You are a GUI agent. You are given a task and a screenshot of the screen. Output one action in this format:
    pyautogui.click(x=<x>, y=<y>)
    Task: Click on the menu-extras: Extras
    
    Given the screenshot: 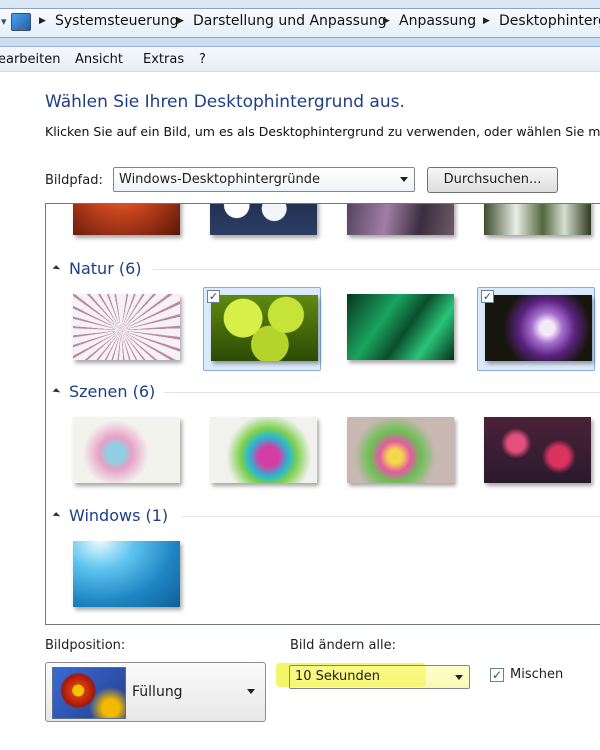 What is the action you would take?
    pyautogui.click(x=163, y=59)
    